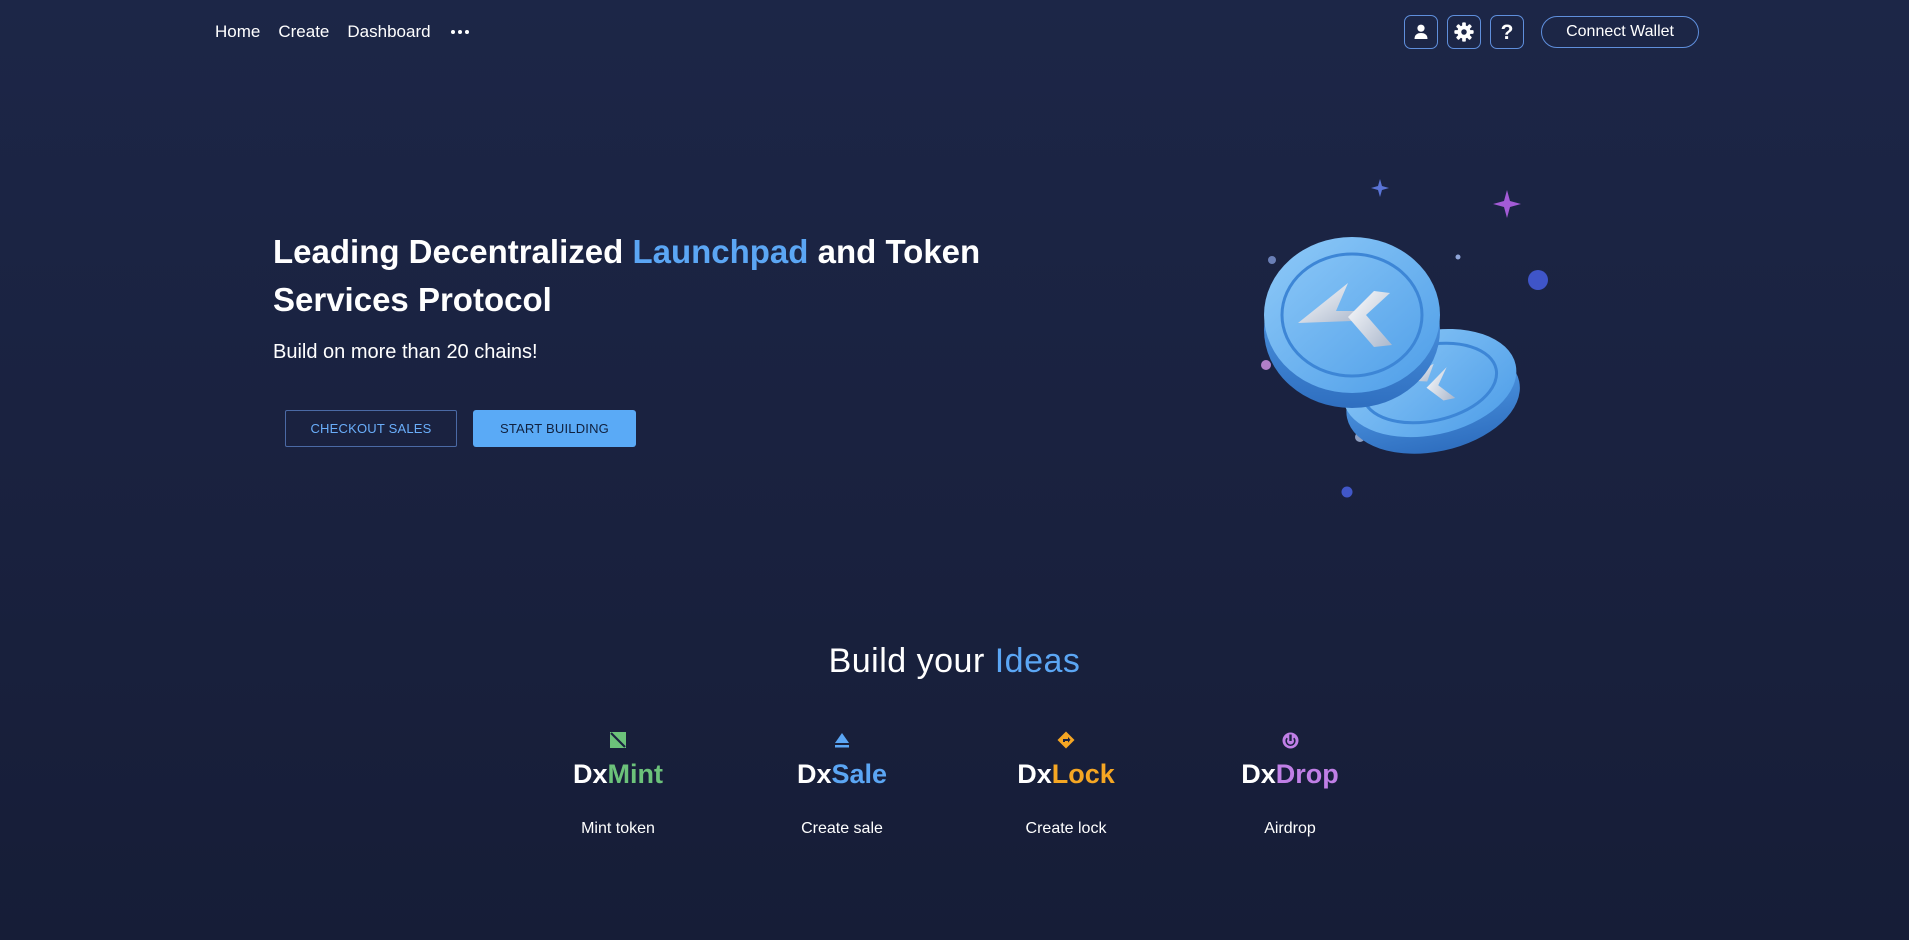 Image resolution: width=1909 pixels, height=940 pixels. I want to click on help-icon: ?, so click(1507, 32).